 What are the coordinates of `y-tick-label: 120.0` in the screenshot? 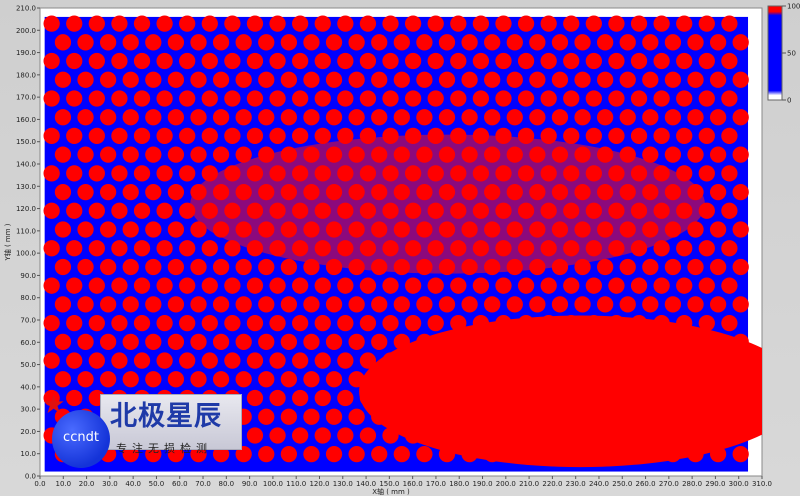 It's located at (26, 209).